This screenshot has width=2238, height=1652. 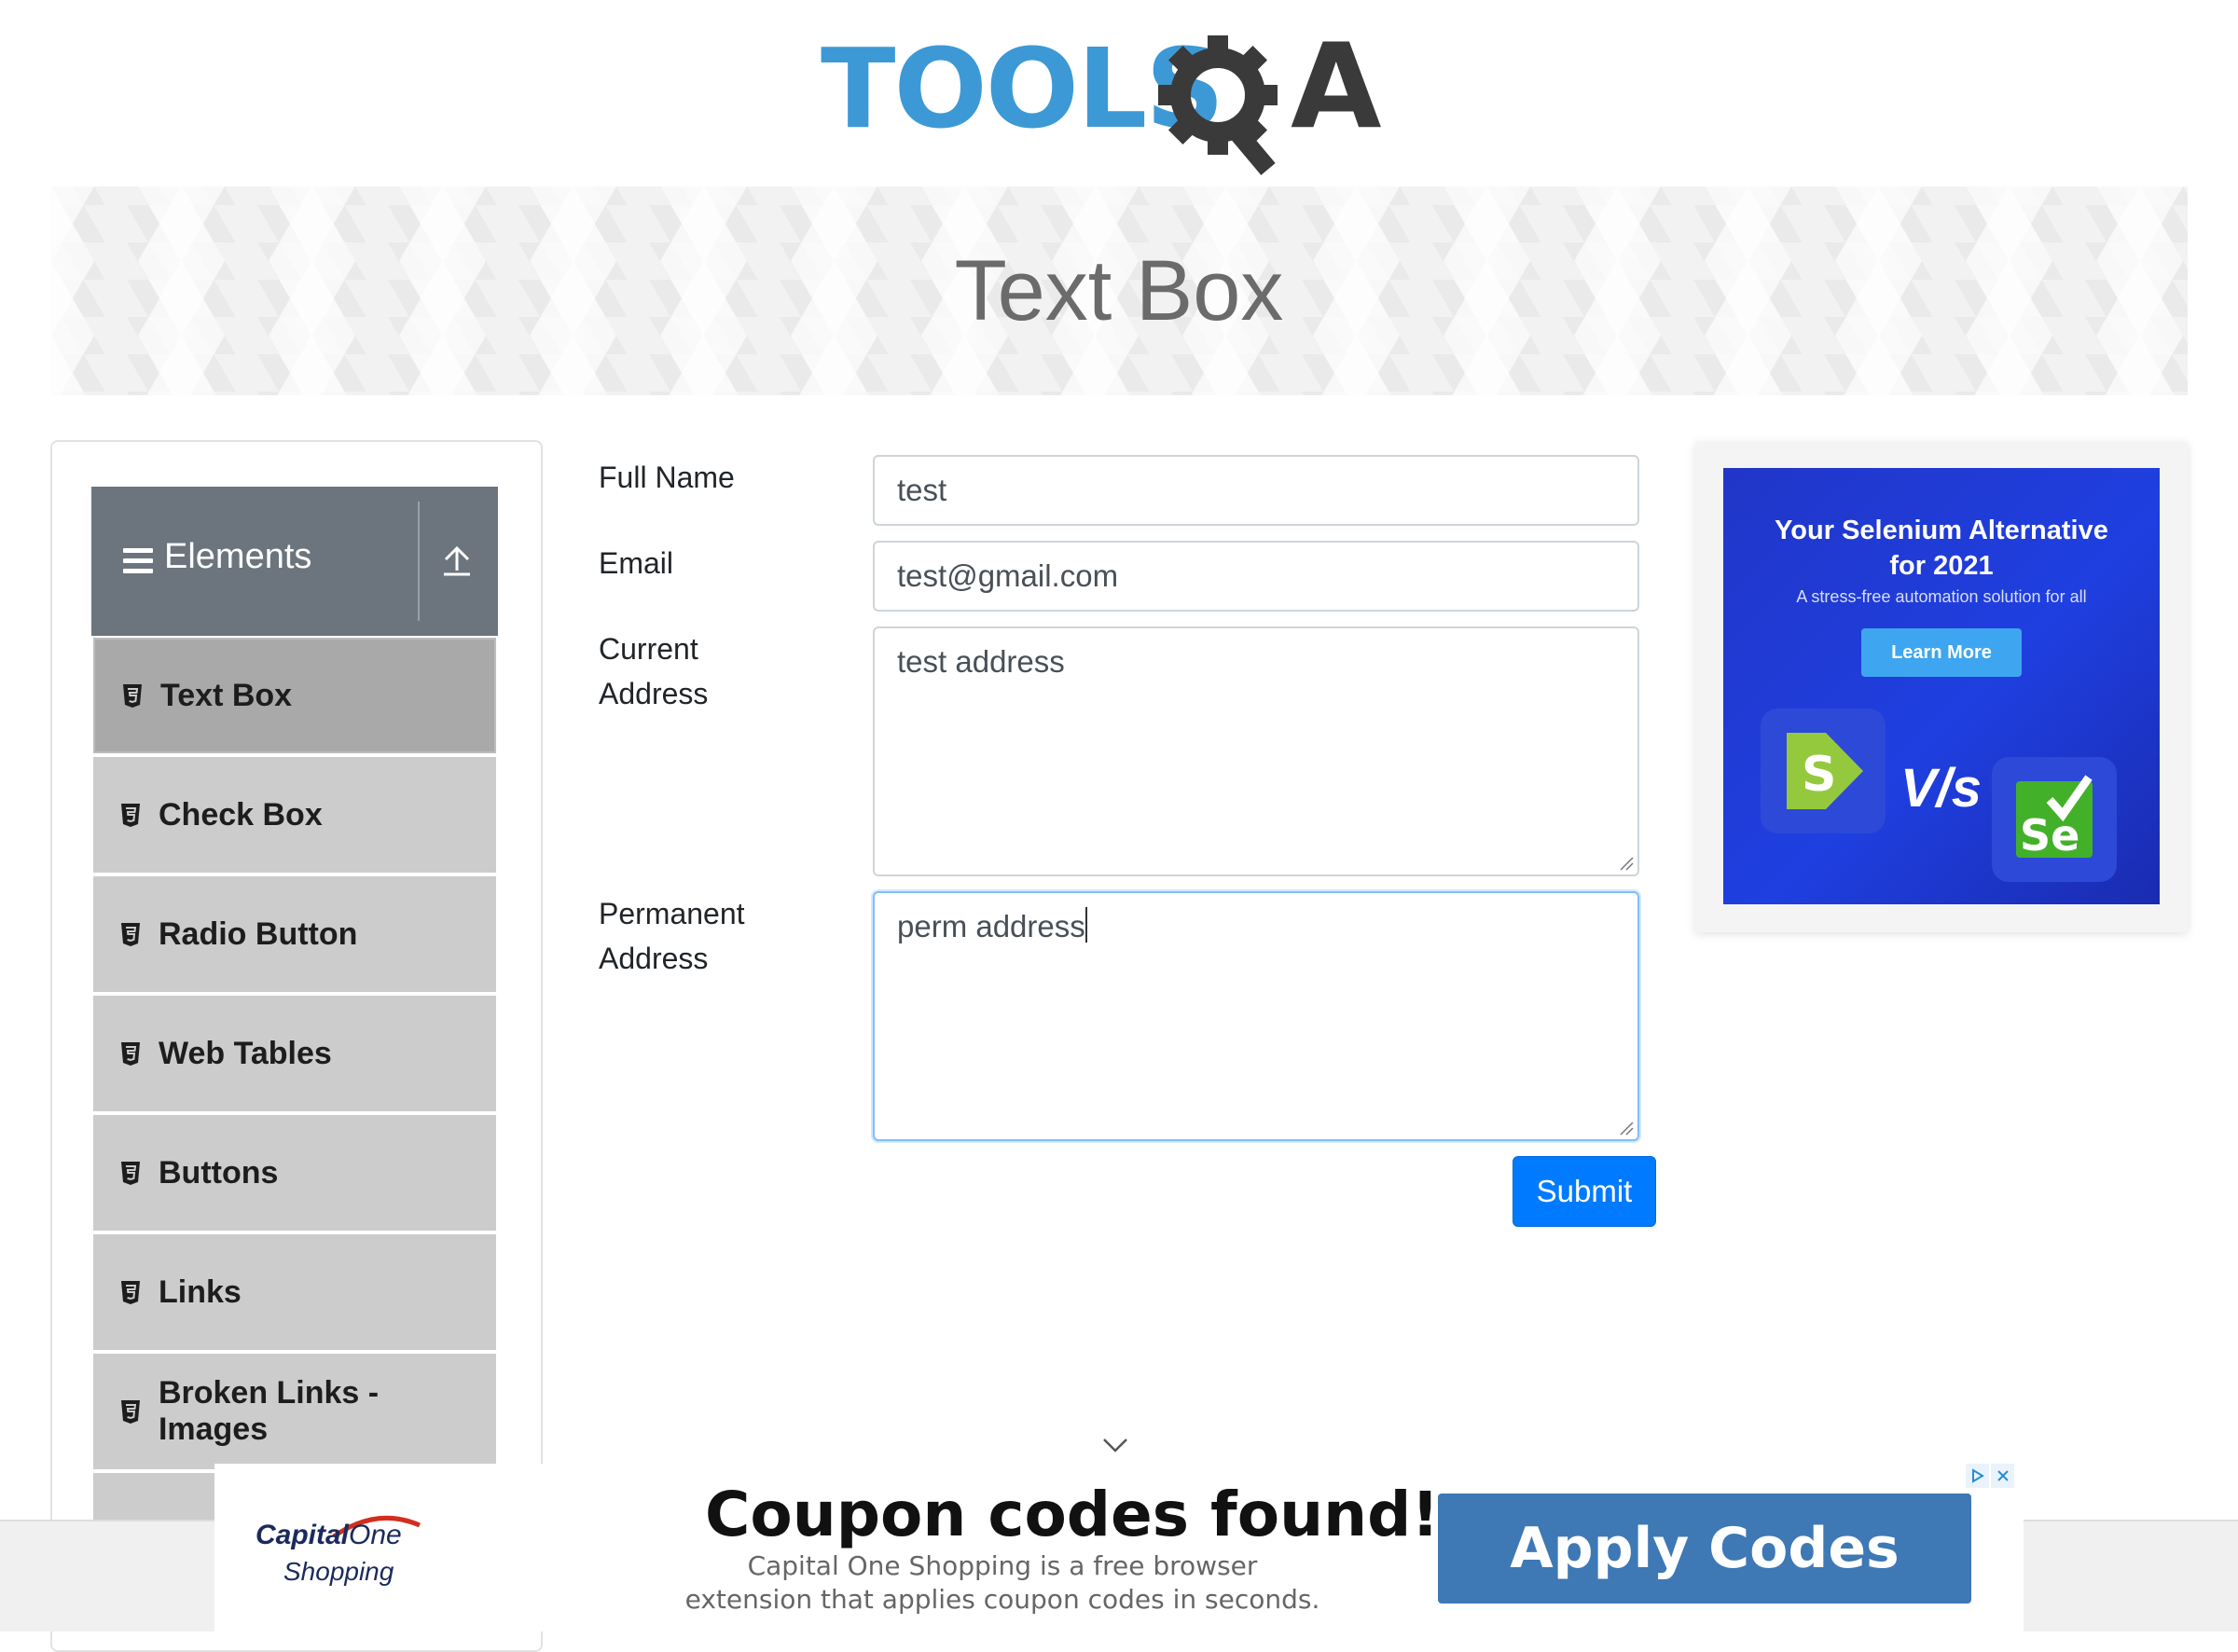 I want to click on text-caret, so click(x=1085, y=925).